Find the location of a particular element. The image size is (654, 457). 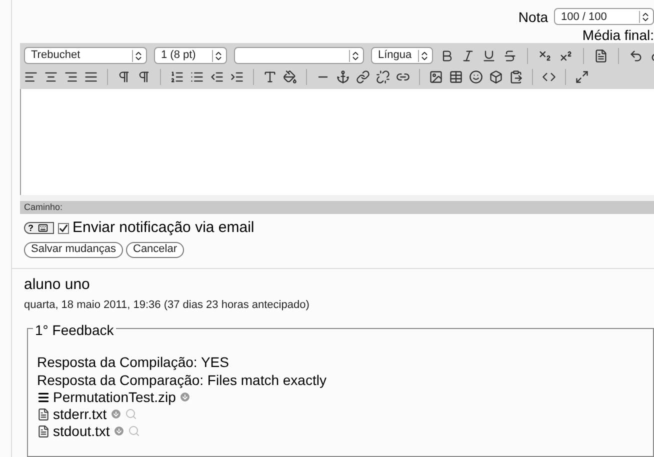

path-label: Caminho: is located at coordinates (43, 207).